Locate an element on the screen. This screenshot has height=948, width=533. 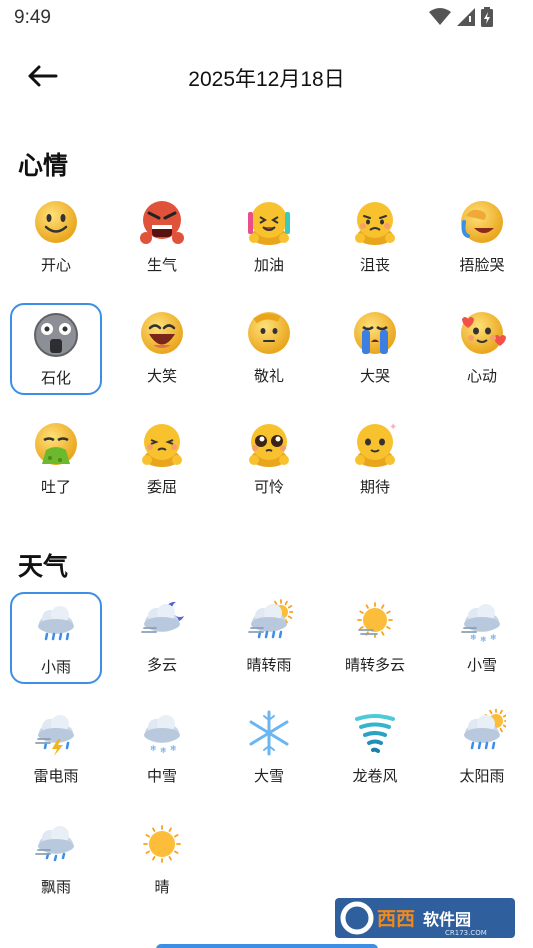
weather-item: 飘雨 is located at coordinates (56, 860).